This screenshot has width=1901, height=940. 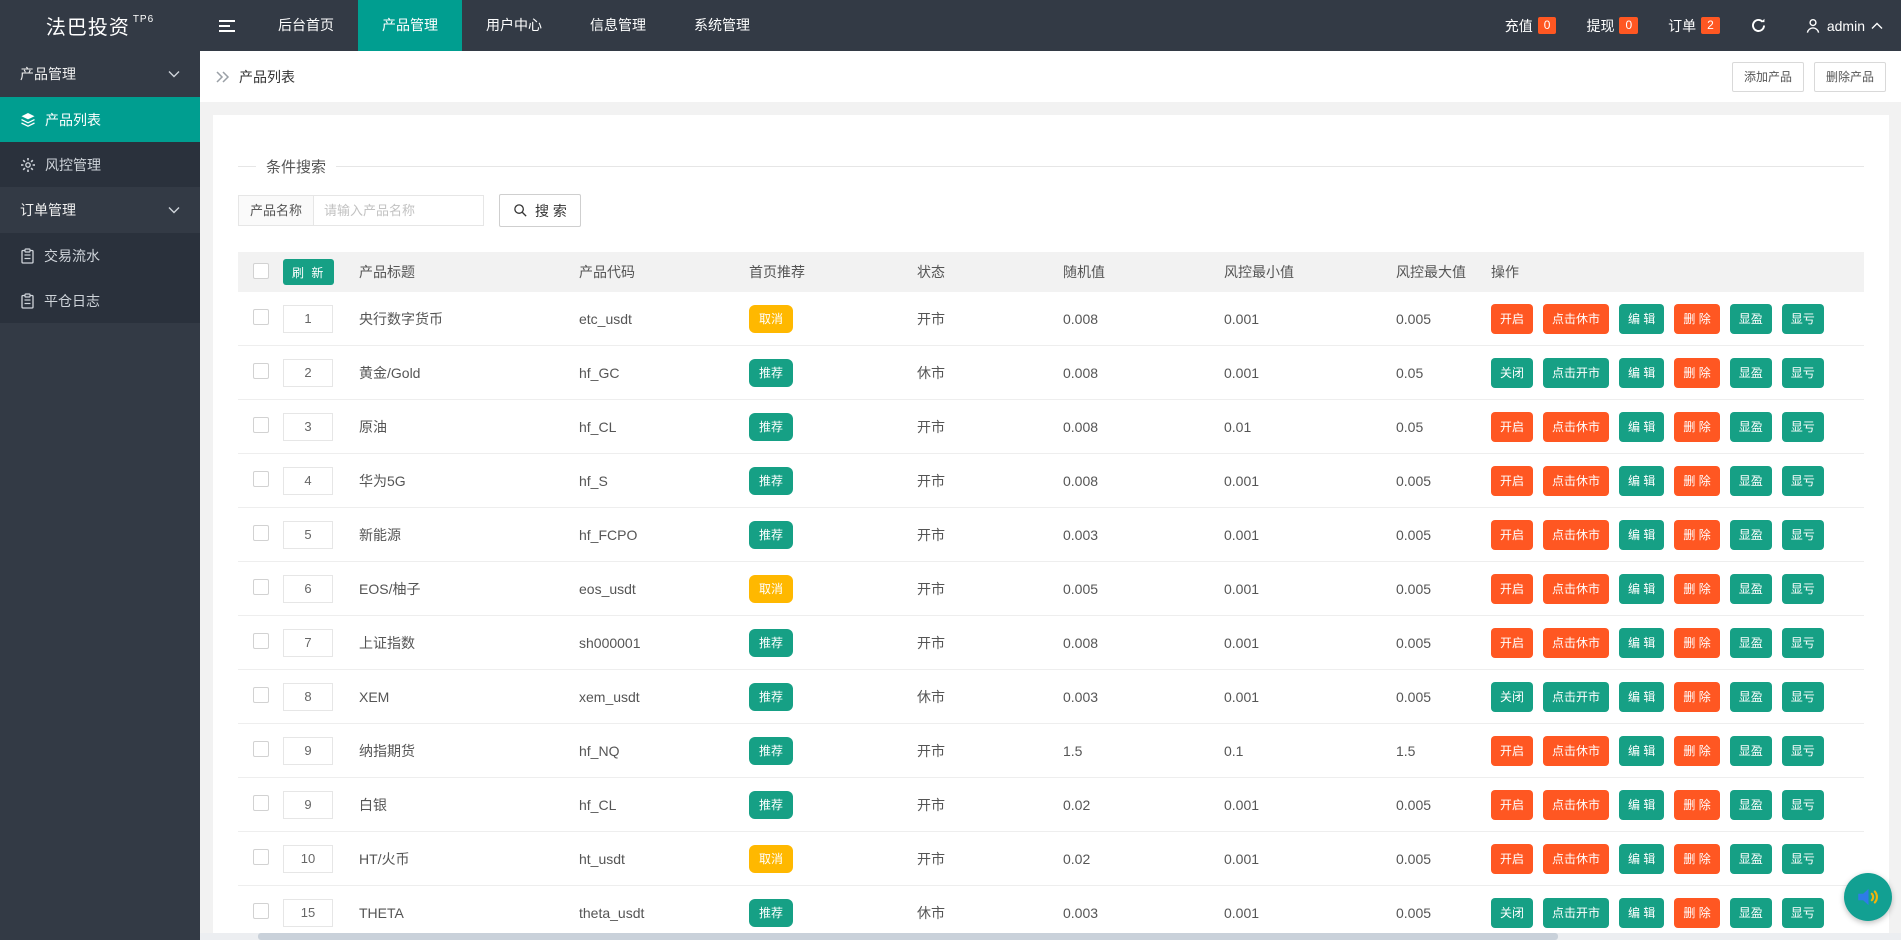 I want to click on nav-item-home: 后台首页, so click(x=306, y=25).